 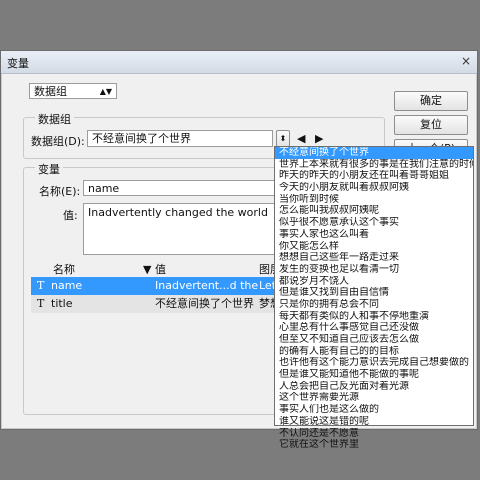 I want to click on top-mode-select: 数据组 ▲▼, so click(x=73, y=91).